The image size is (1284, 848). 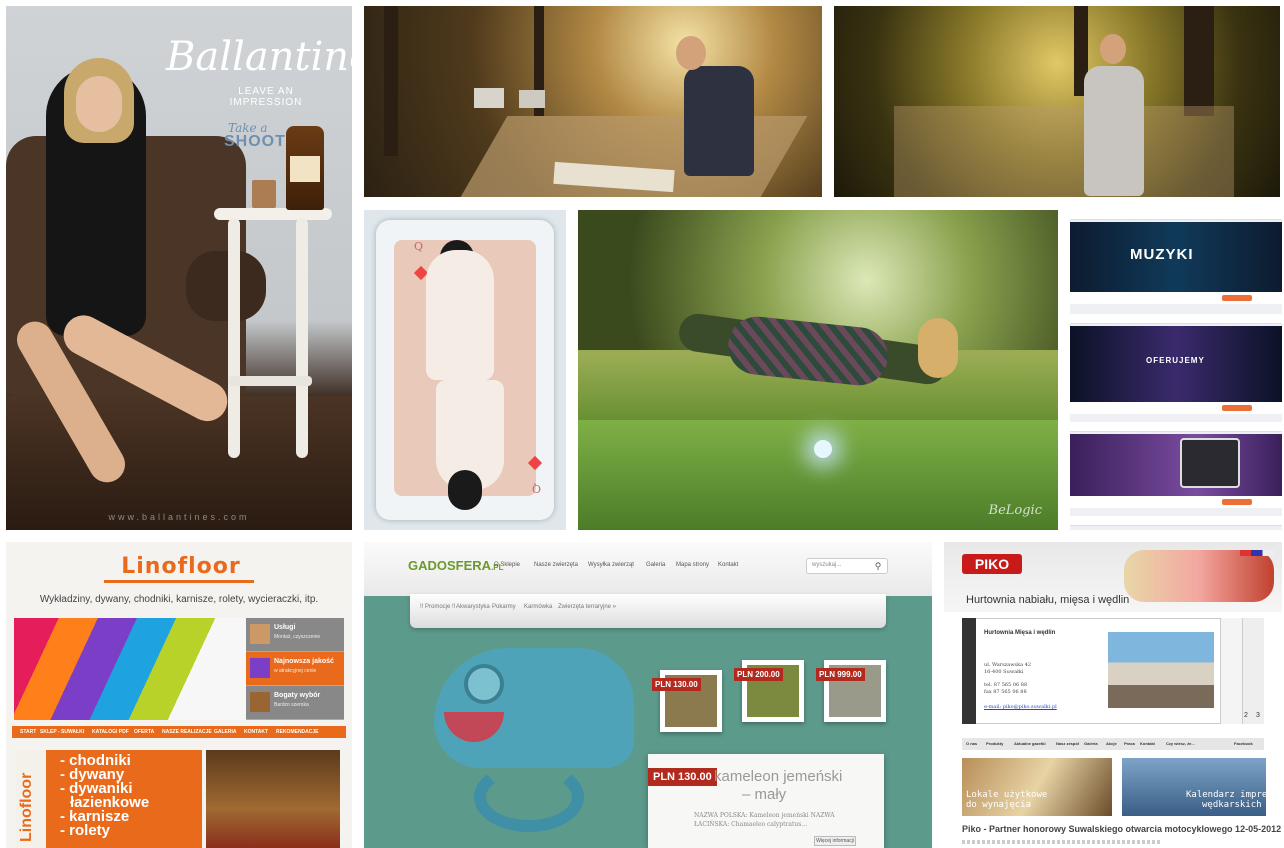 I want to click on nav-item: NASZE REALIZACJE, so click(x=187, y=732).